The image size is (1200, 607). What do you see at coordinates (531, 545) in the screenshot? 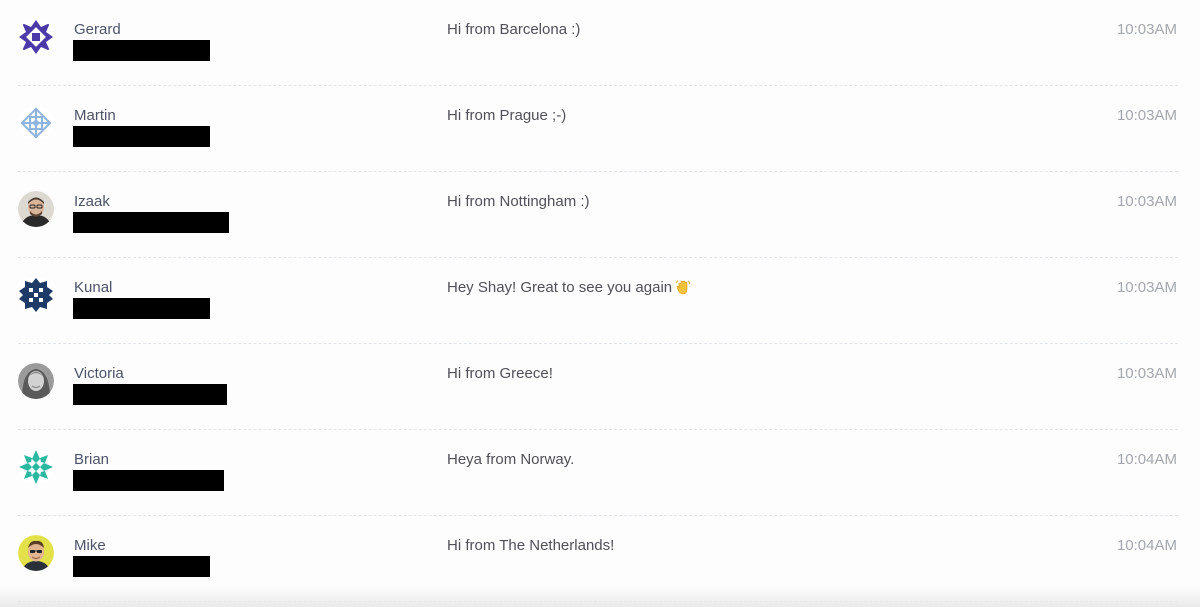
I see `message-text: Hi from The Netherlands!` at bounding box center [531, 545].